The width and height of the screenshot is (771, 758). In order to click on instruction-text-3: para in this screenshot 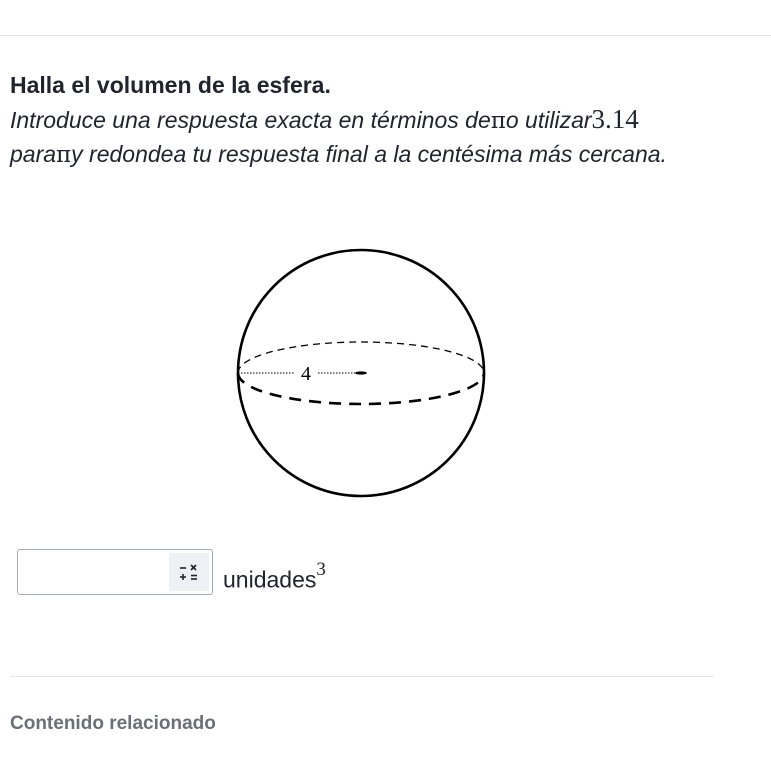, I will do `click(33, 154)`.